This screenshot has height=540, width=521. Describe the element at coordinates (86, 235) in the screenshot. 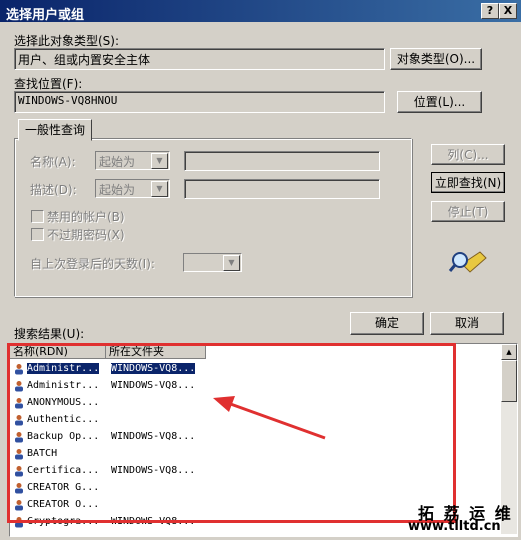

I see `non-expiring-password-label: 不过期密码(X)` at that location.